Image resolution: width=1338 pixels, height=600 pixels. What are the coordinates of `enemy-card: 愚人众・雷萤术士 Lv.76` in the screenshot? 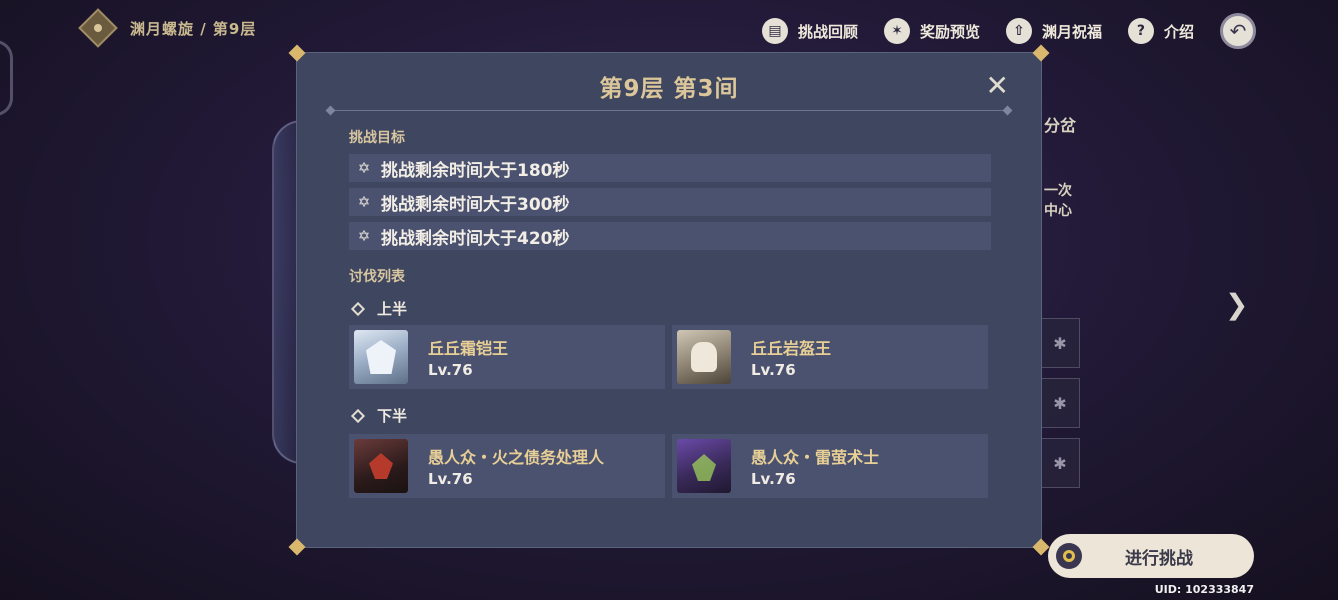 It's located at (830, 466).